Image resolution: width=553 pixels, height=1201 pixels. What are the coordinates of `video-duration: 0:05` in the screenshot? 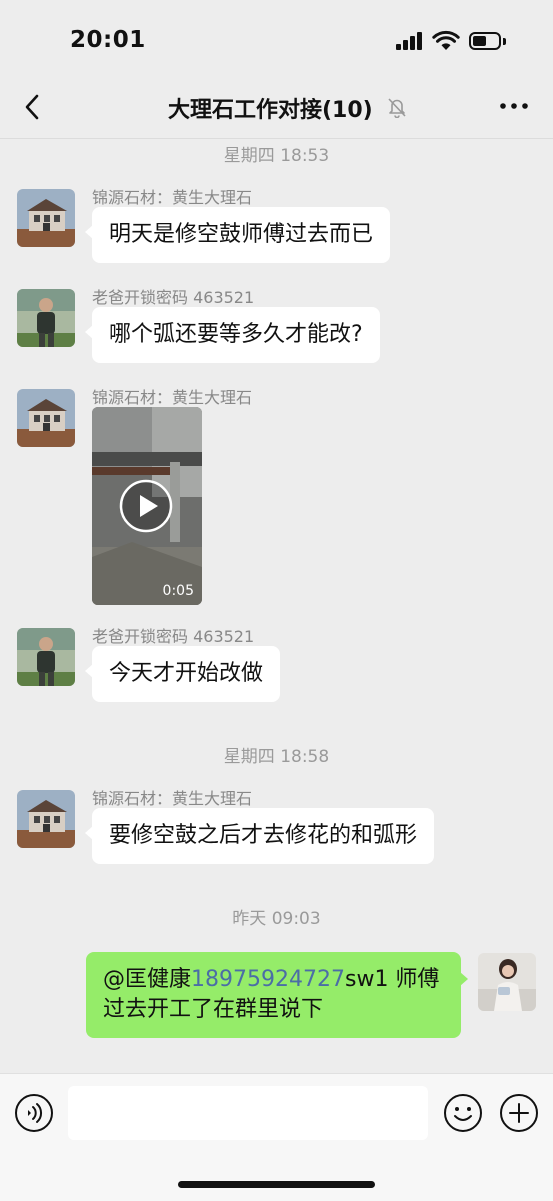 It's located at (178, 591).